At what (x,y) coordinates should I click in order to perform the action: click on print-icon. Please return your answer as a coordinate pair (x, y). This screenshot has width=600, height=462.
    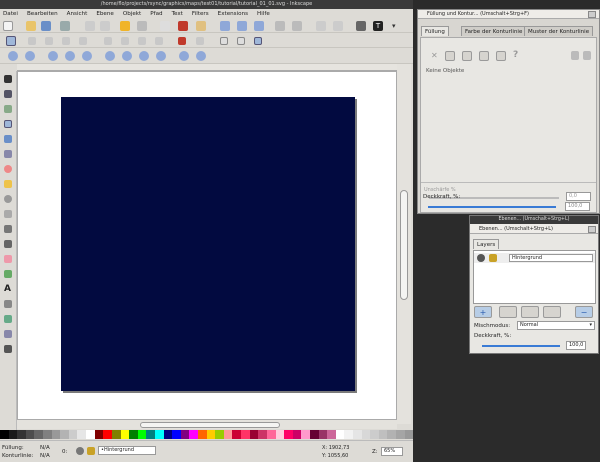
    Looking at the image, I should click on (65, 26).